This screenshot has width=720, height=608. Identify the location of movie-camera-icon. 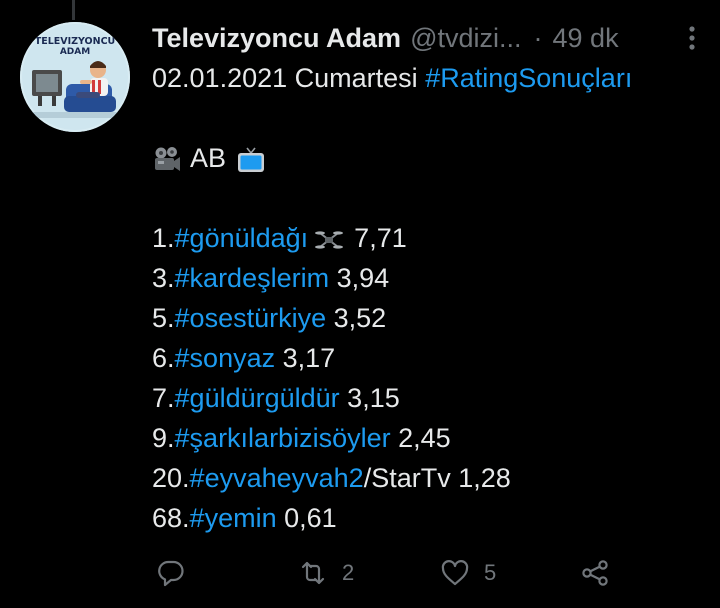
(167, 160).